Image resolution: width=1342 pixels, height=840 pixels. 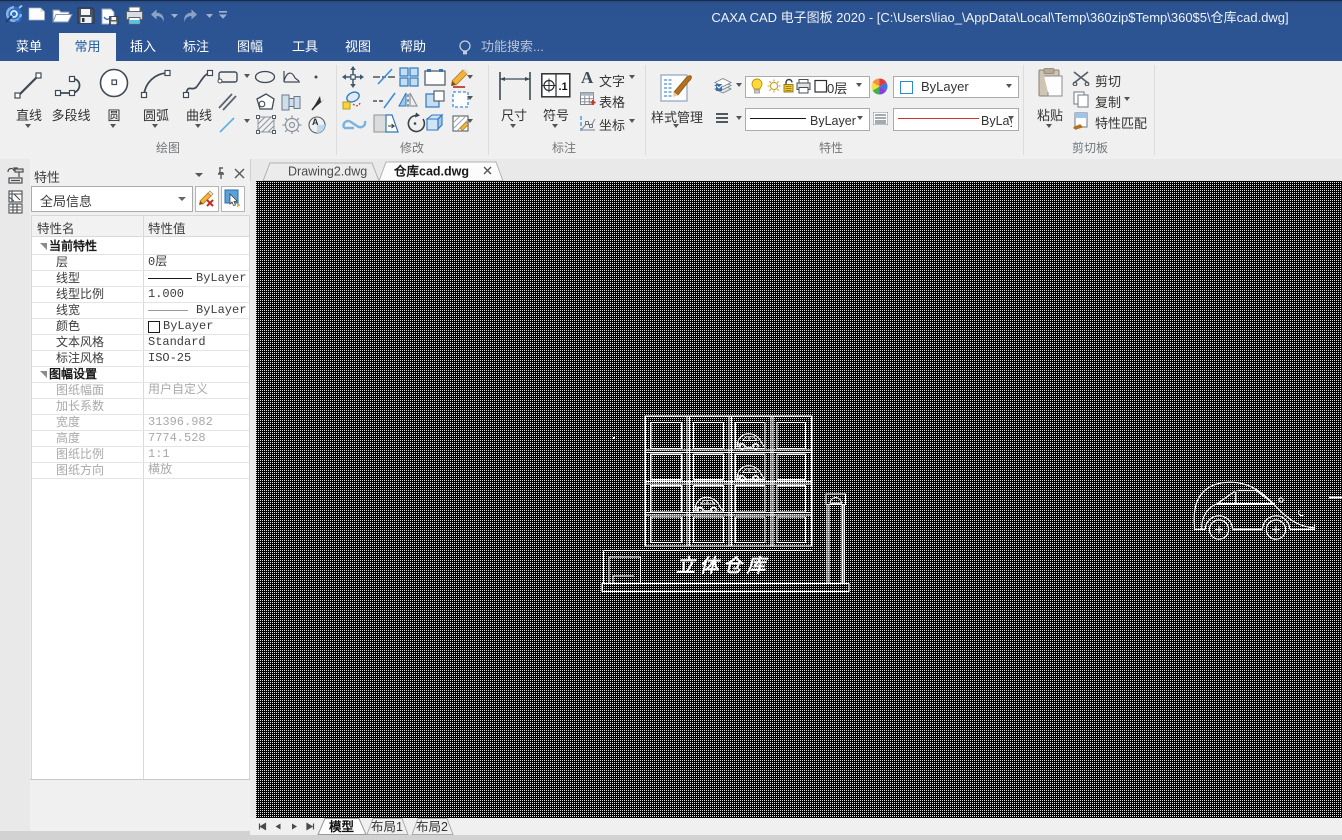 What do you see at coordinates (723, 566) in the screenshot?
I see `svg-text: 立体仓库` at bounding box center [723, 566].